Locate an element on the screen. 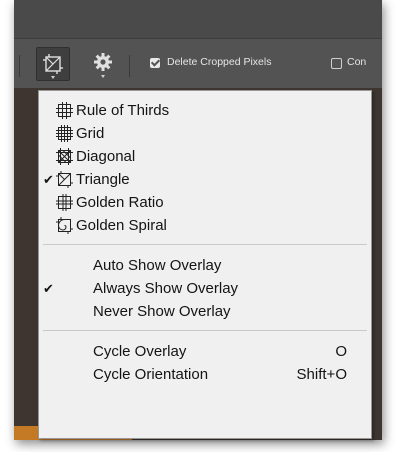 The image size is (396, 452). menu-item-always-show-overlay: ✔ Always Show Overlay is located at coordinates (205, 288).